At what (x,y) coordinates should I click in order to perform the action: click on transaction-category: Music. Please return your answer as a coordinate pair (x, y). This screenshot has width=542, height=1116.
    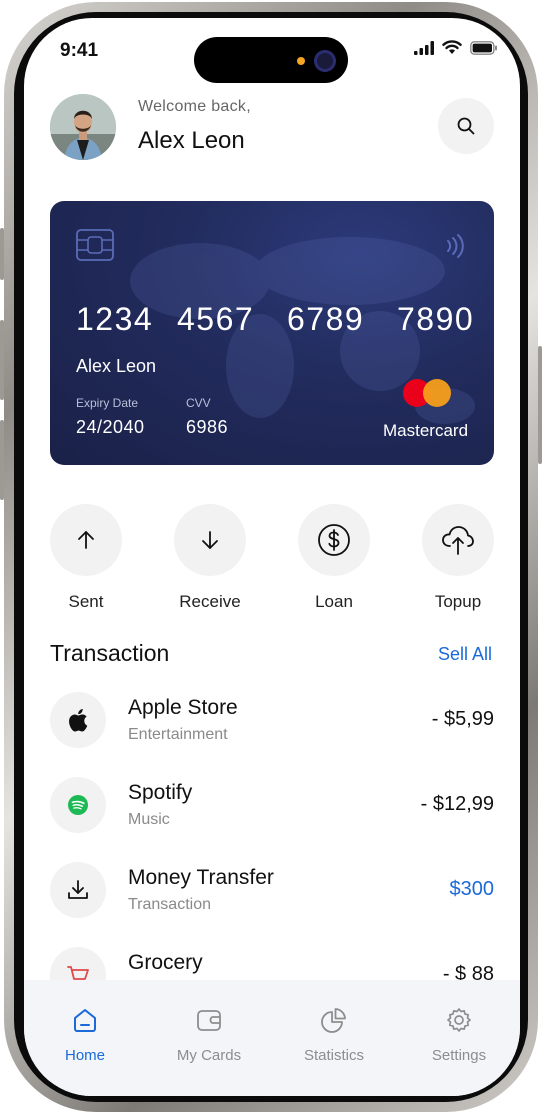
    Looking at the image, I should click on (149, 819).